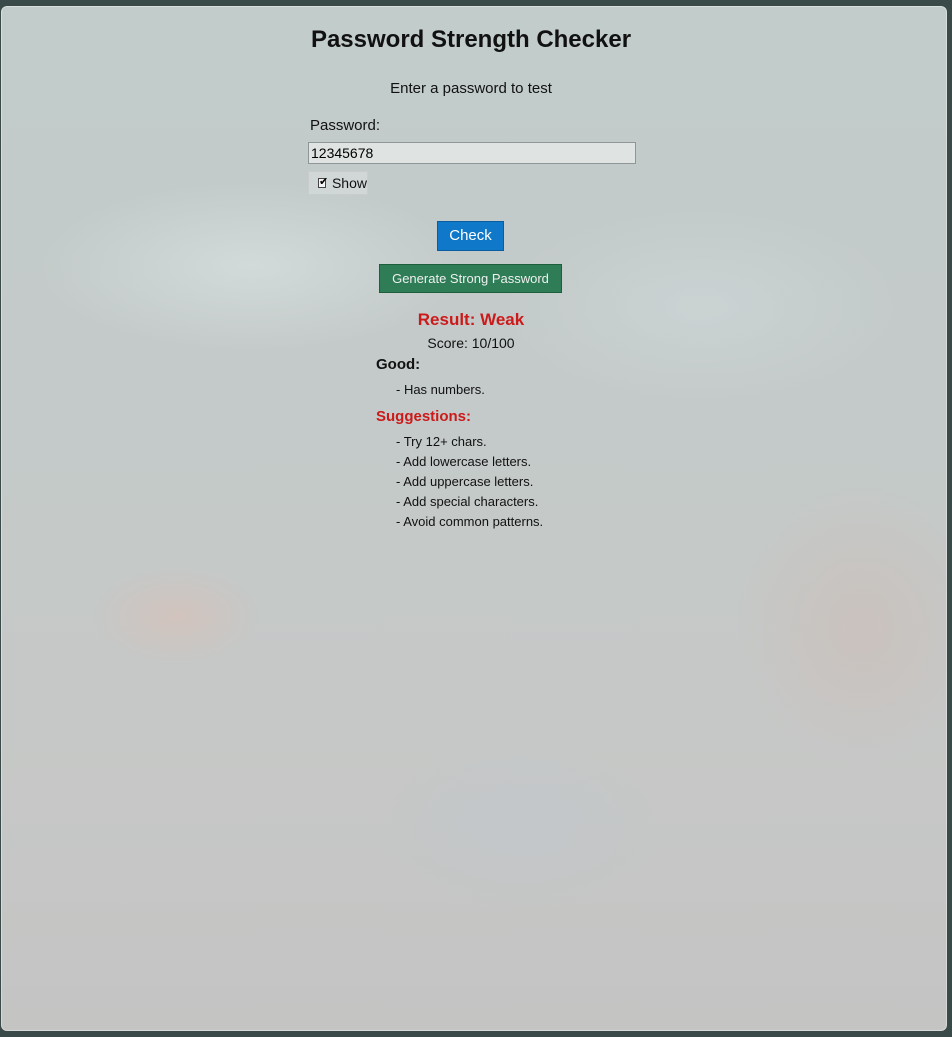 The width and height of the screenshot is (952, 1037). I want to click on result-heading: Result: Weak, so click(471, 319).